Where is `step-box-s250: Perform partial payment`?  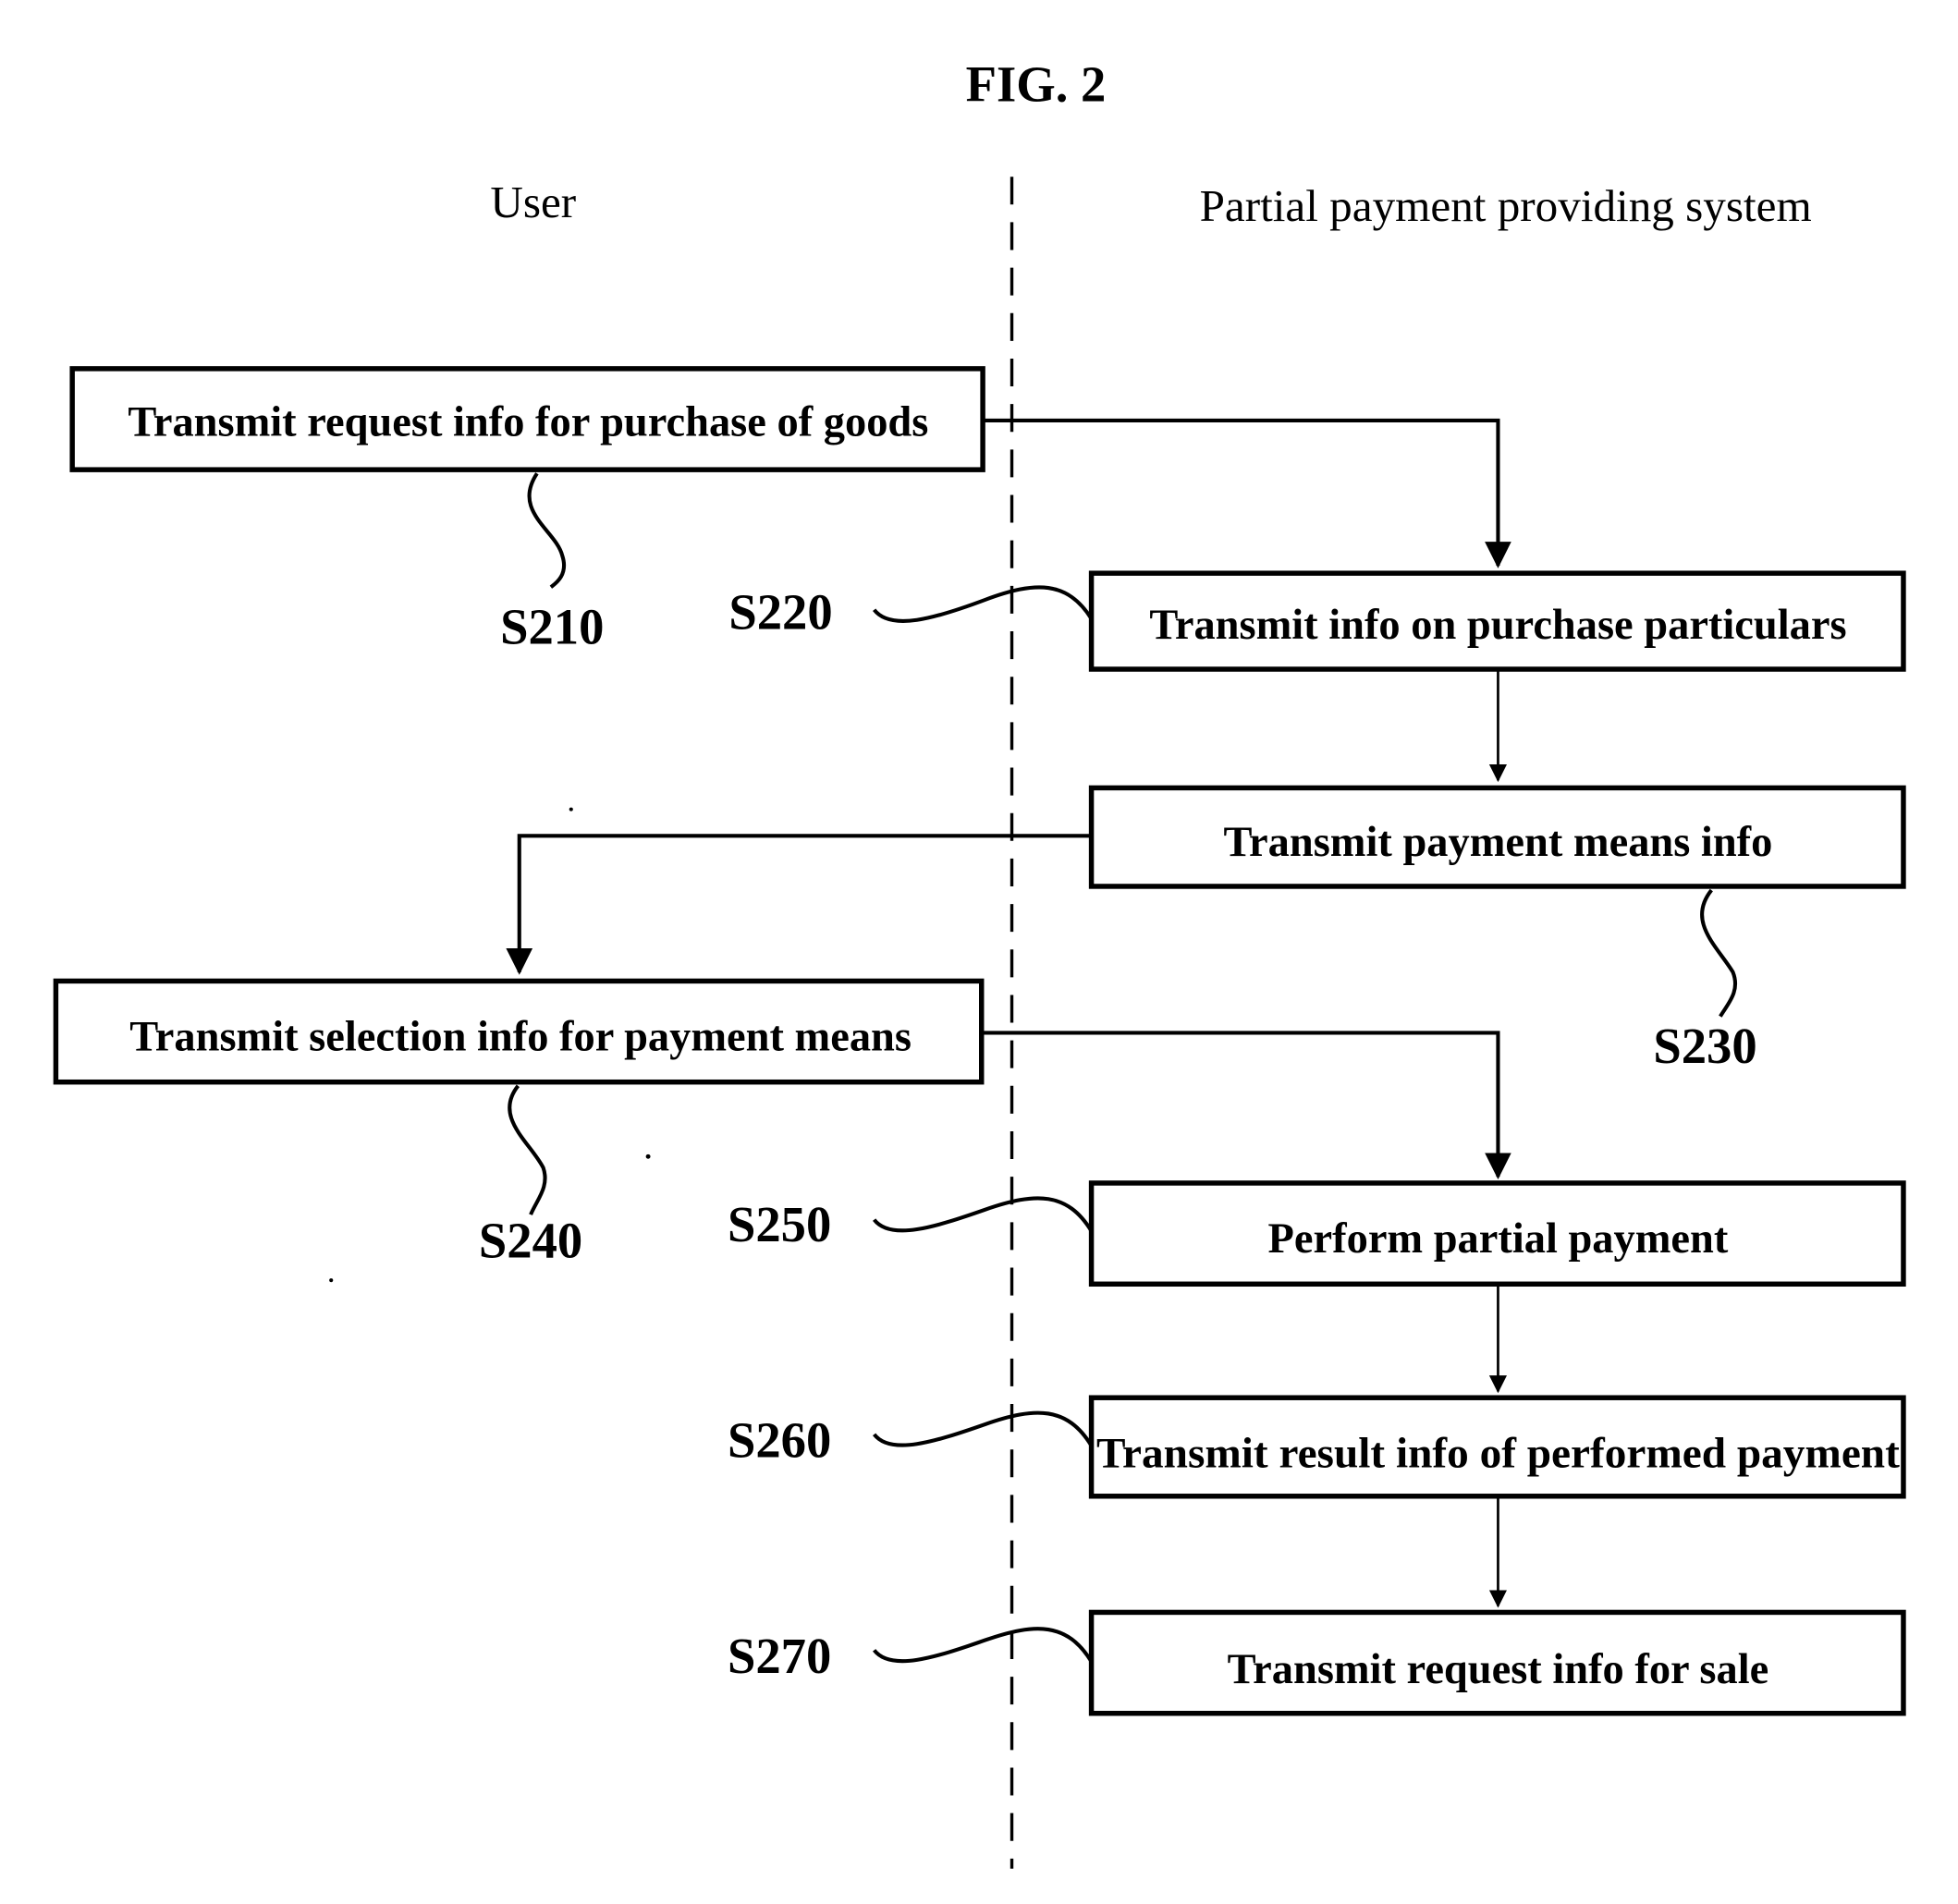
step-box-s250: Perform partial payment is located at coordinates (1497, 1234).